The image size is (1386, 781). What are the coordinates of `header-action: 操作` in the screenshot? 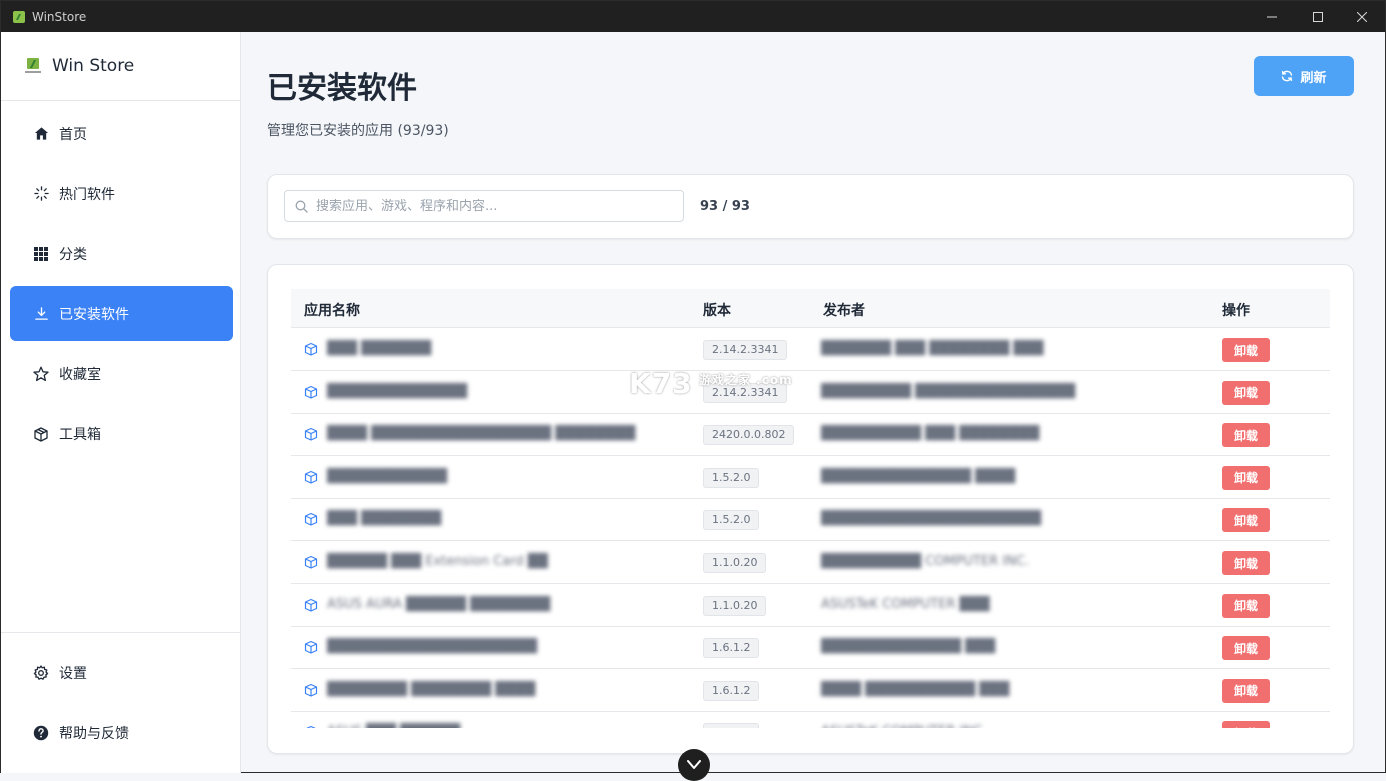 It's located at (1236, 311).